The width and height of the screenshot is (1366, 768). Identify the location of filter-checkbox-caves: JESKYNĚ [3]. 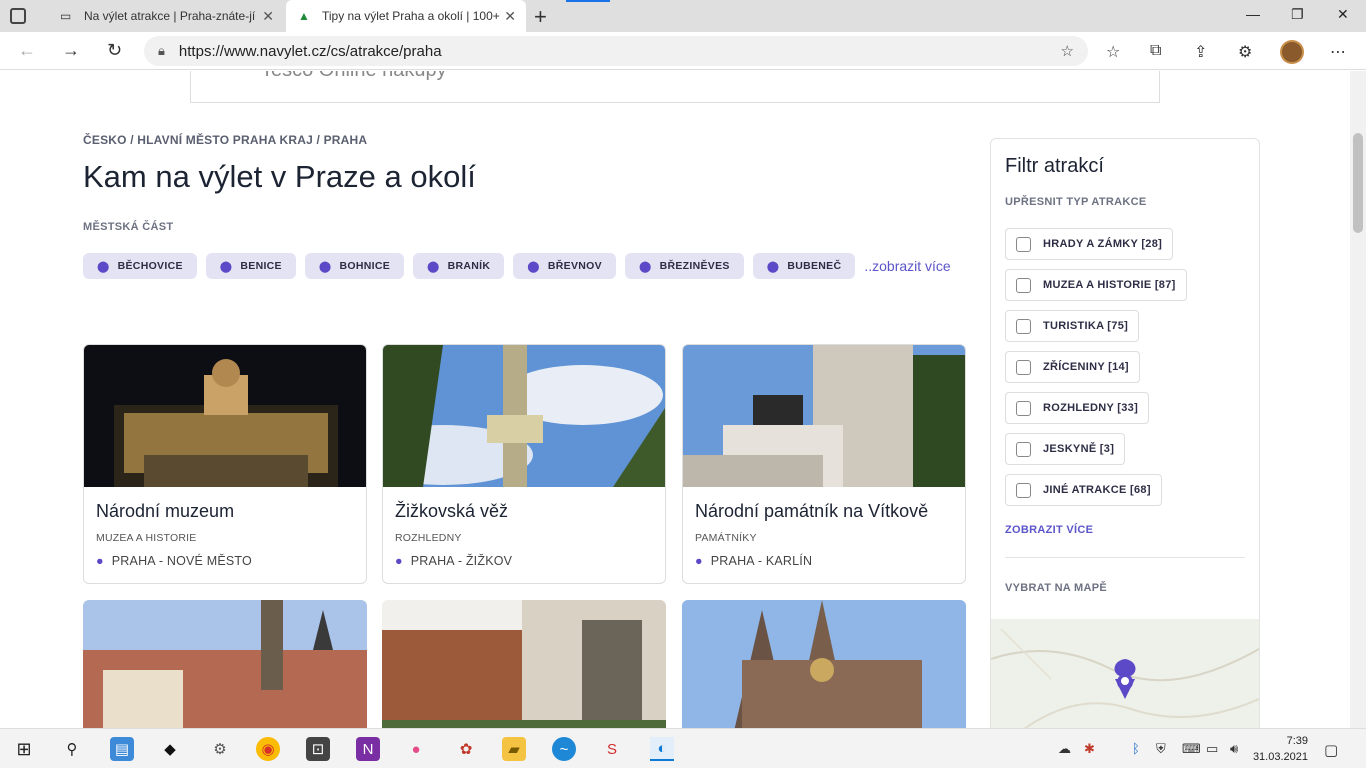
(1065, 449).